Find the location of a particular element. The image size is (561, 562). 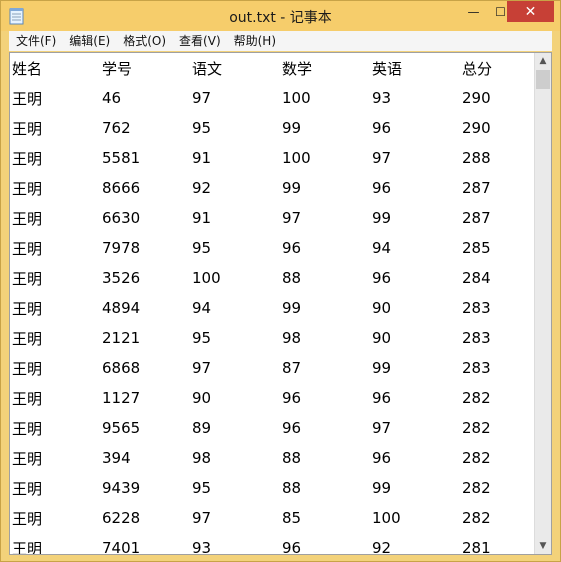

text-cell: 46 is located at coordinates (112, 98).